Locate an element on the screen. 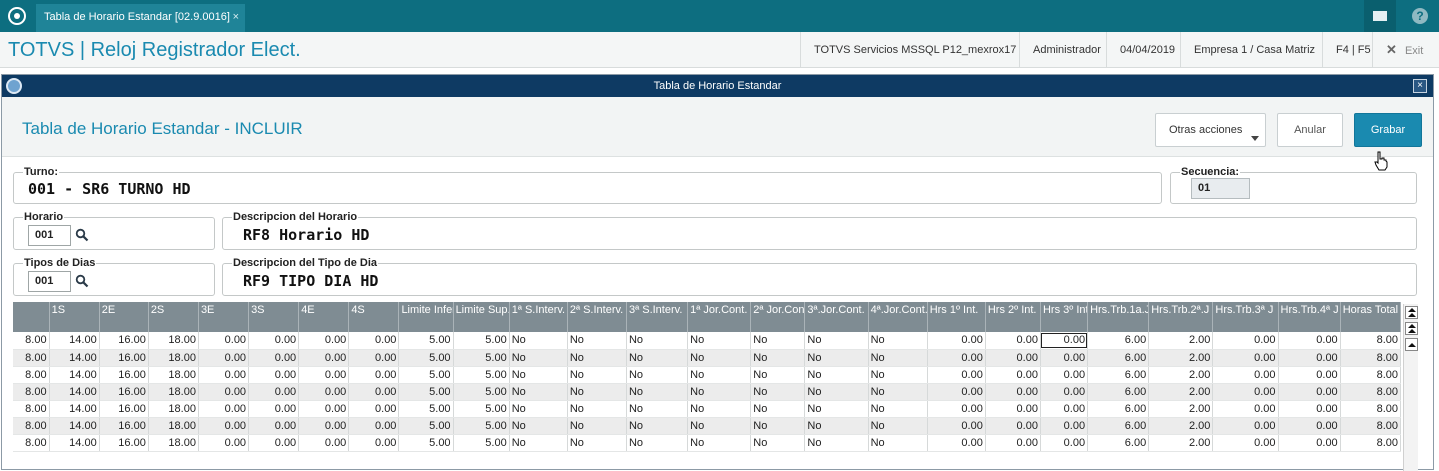  column-header: Hrs.Trb.4ª J is located at coordinates (1309, 317).